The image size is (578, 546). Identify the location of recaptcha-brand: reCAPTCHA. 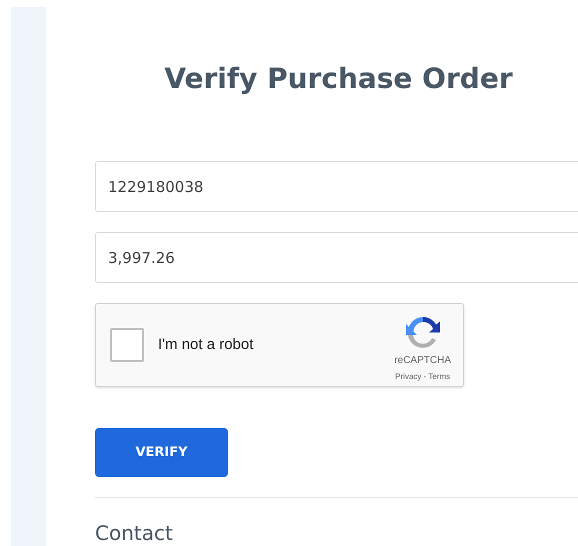
(422, 361).